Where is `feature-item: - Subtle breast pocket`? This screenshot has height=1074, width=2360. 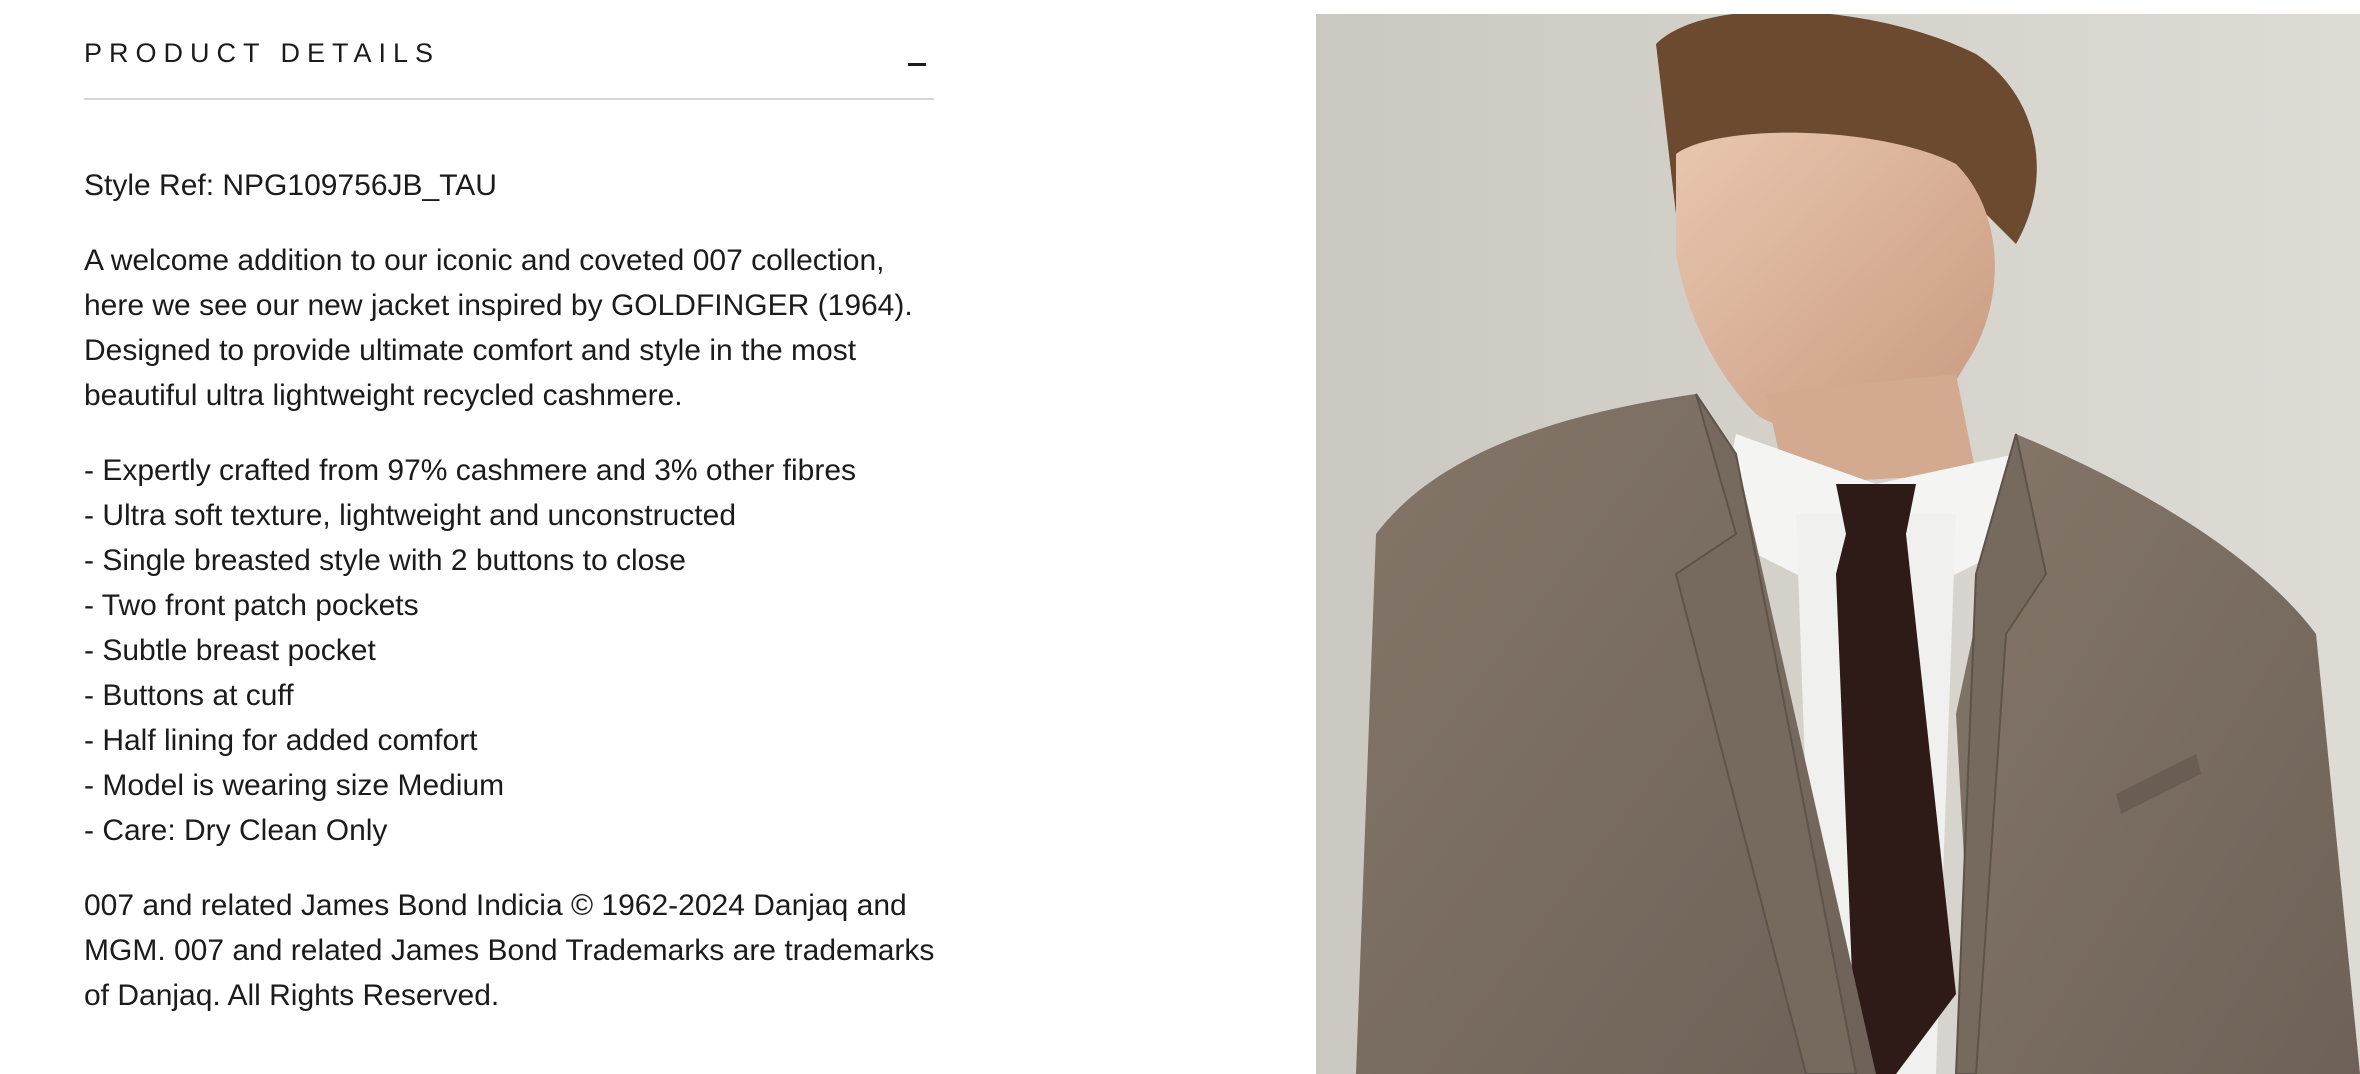 feature-item: - Subtle breast pocket is located at coordinates (230, 650).